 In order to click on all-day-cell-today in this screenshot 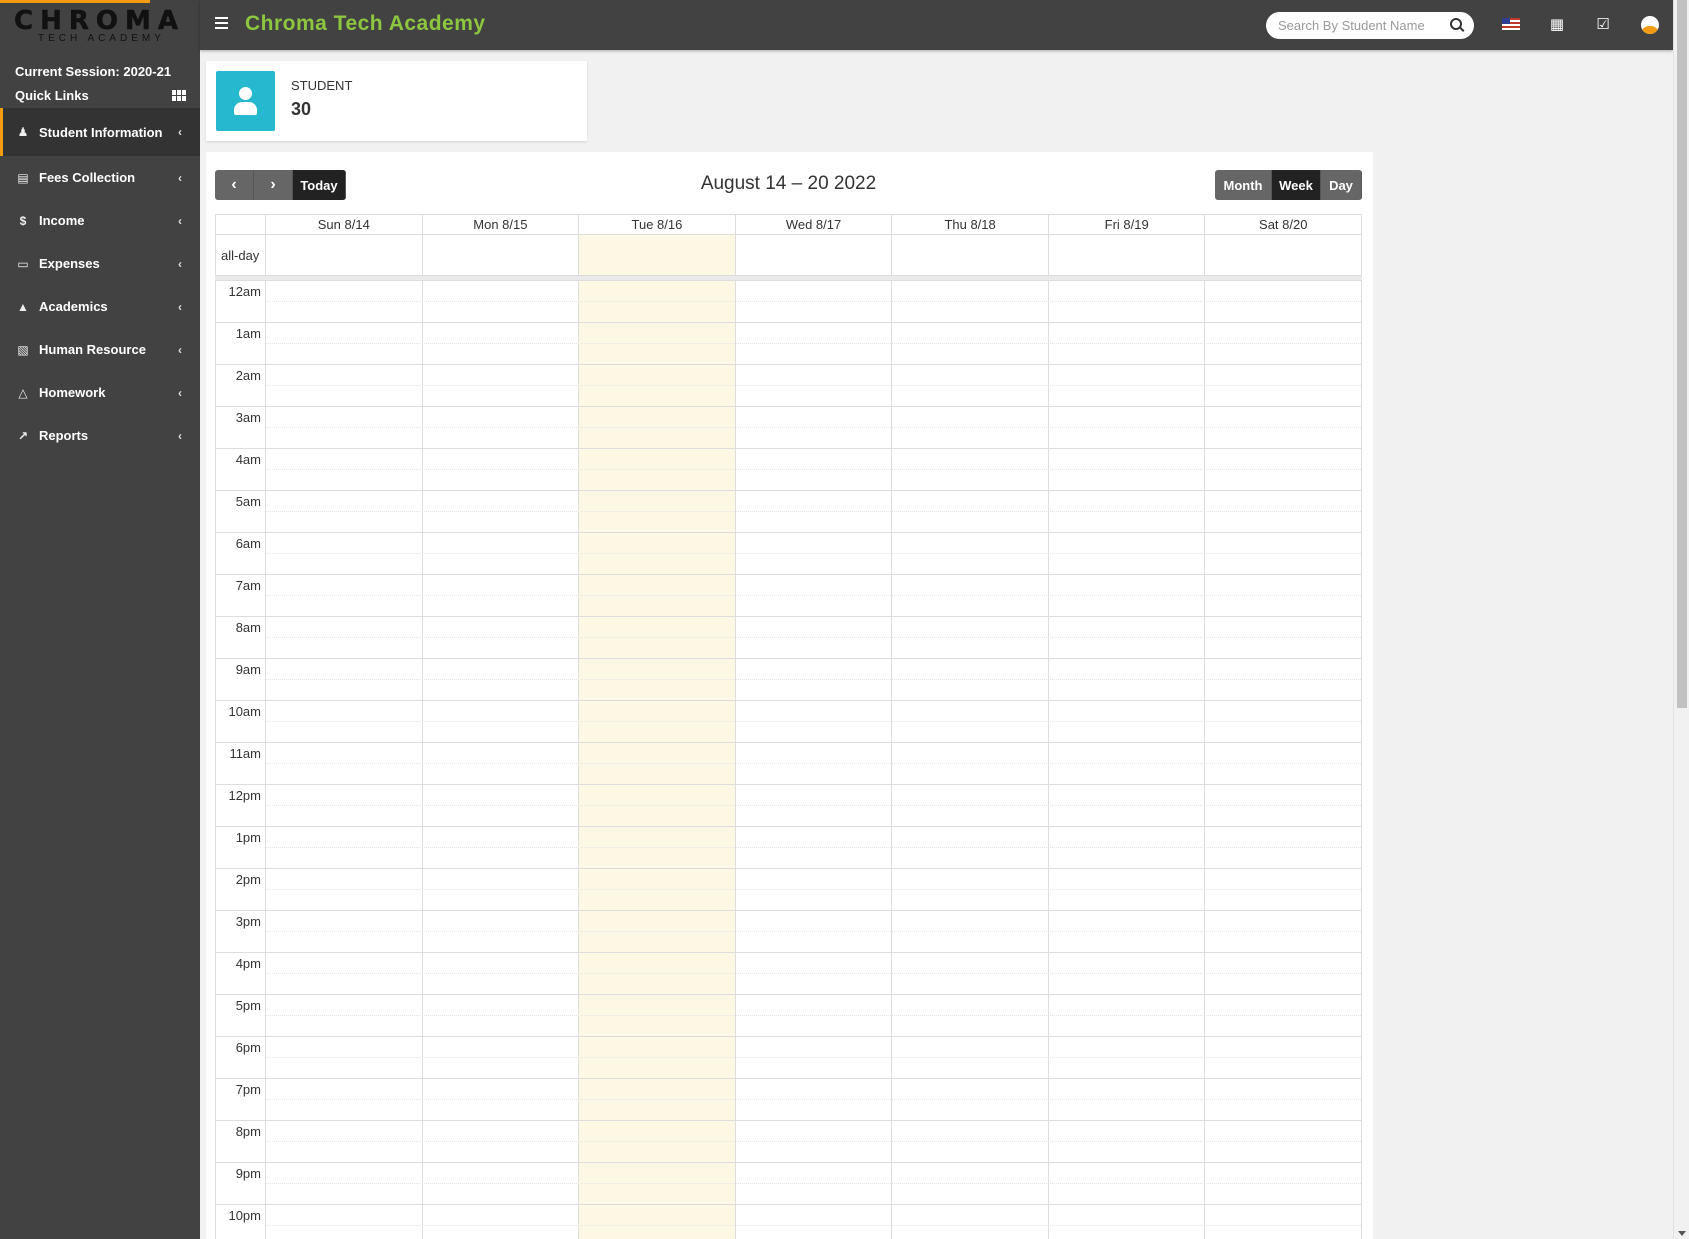, I will do `click(657, 255)`.